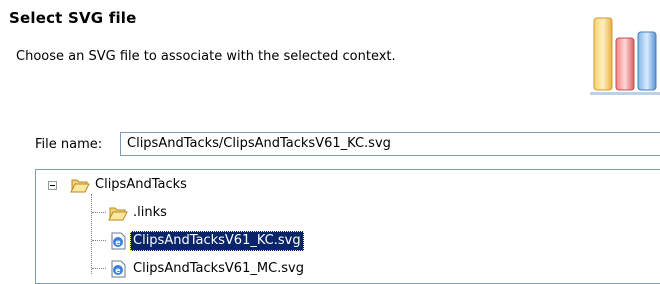 The height and width of the screenshot is (284, 660). What do you see at coordinates (52, 185) in the screenshot?
I see `collapse-toggle` at bounding box center [52, 185].